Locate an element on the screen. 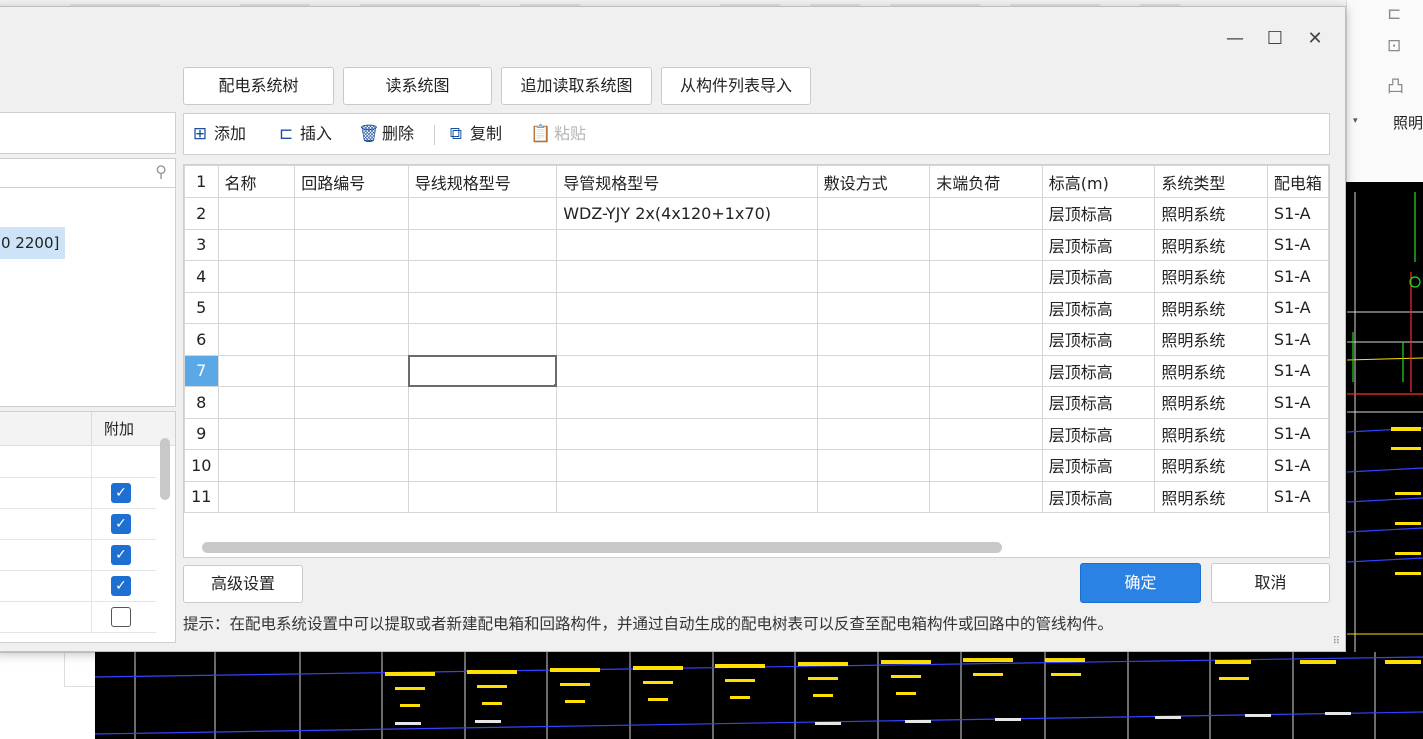 The height and width of the screenshot is (739, 1423). distribution-tree-button: 配电系统树 is located at coordinates (258, 86).